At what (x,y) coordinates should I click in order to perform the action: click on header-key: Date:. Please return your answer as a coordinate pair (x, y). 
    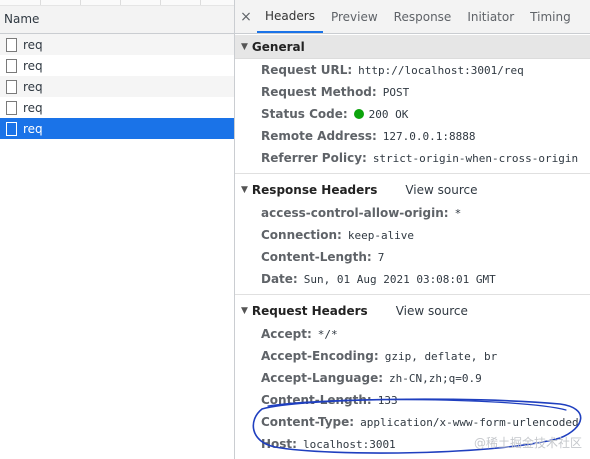
    Looking at the image, I should click on (279, 279).